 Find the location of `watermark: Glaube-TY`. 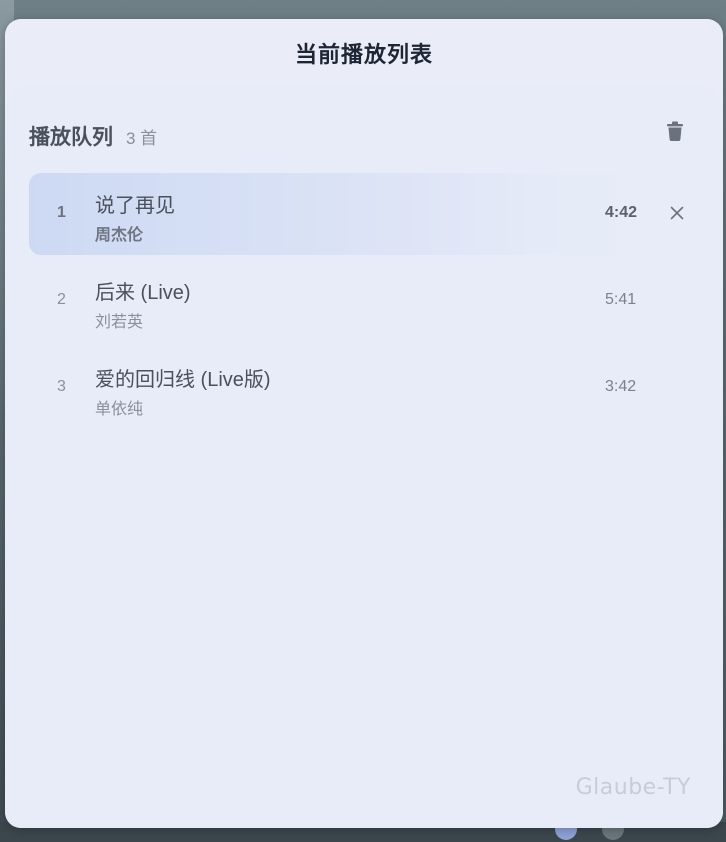

watermark: Glaube-TY is located at coordinates (633, 787).